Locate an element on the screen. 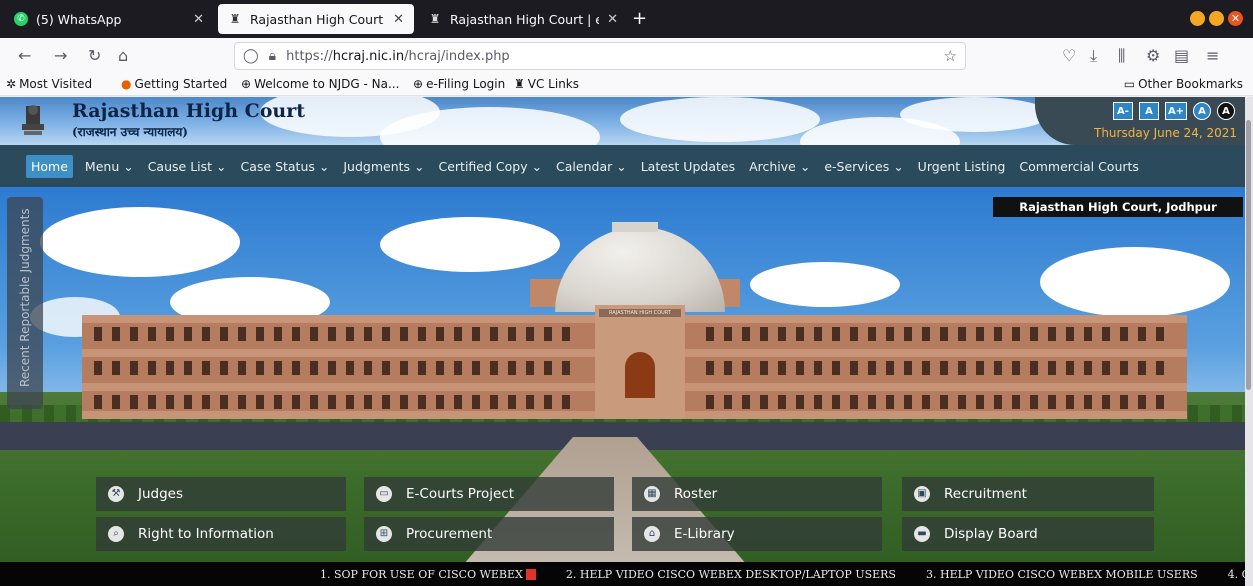 This screenshot has height=586, width=1253. minimize-icon is located at coordinates (1197, 18).